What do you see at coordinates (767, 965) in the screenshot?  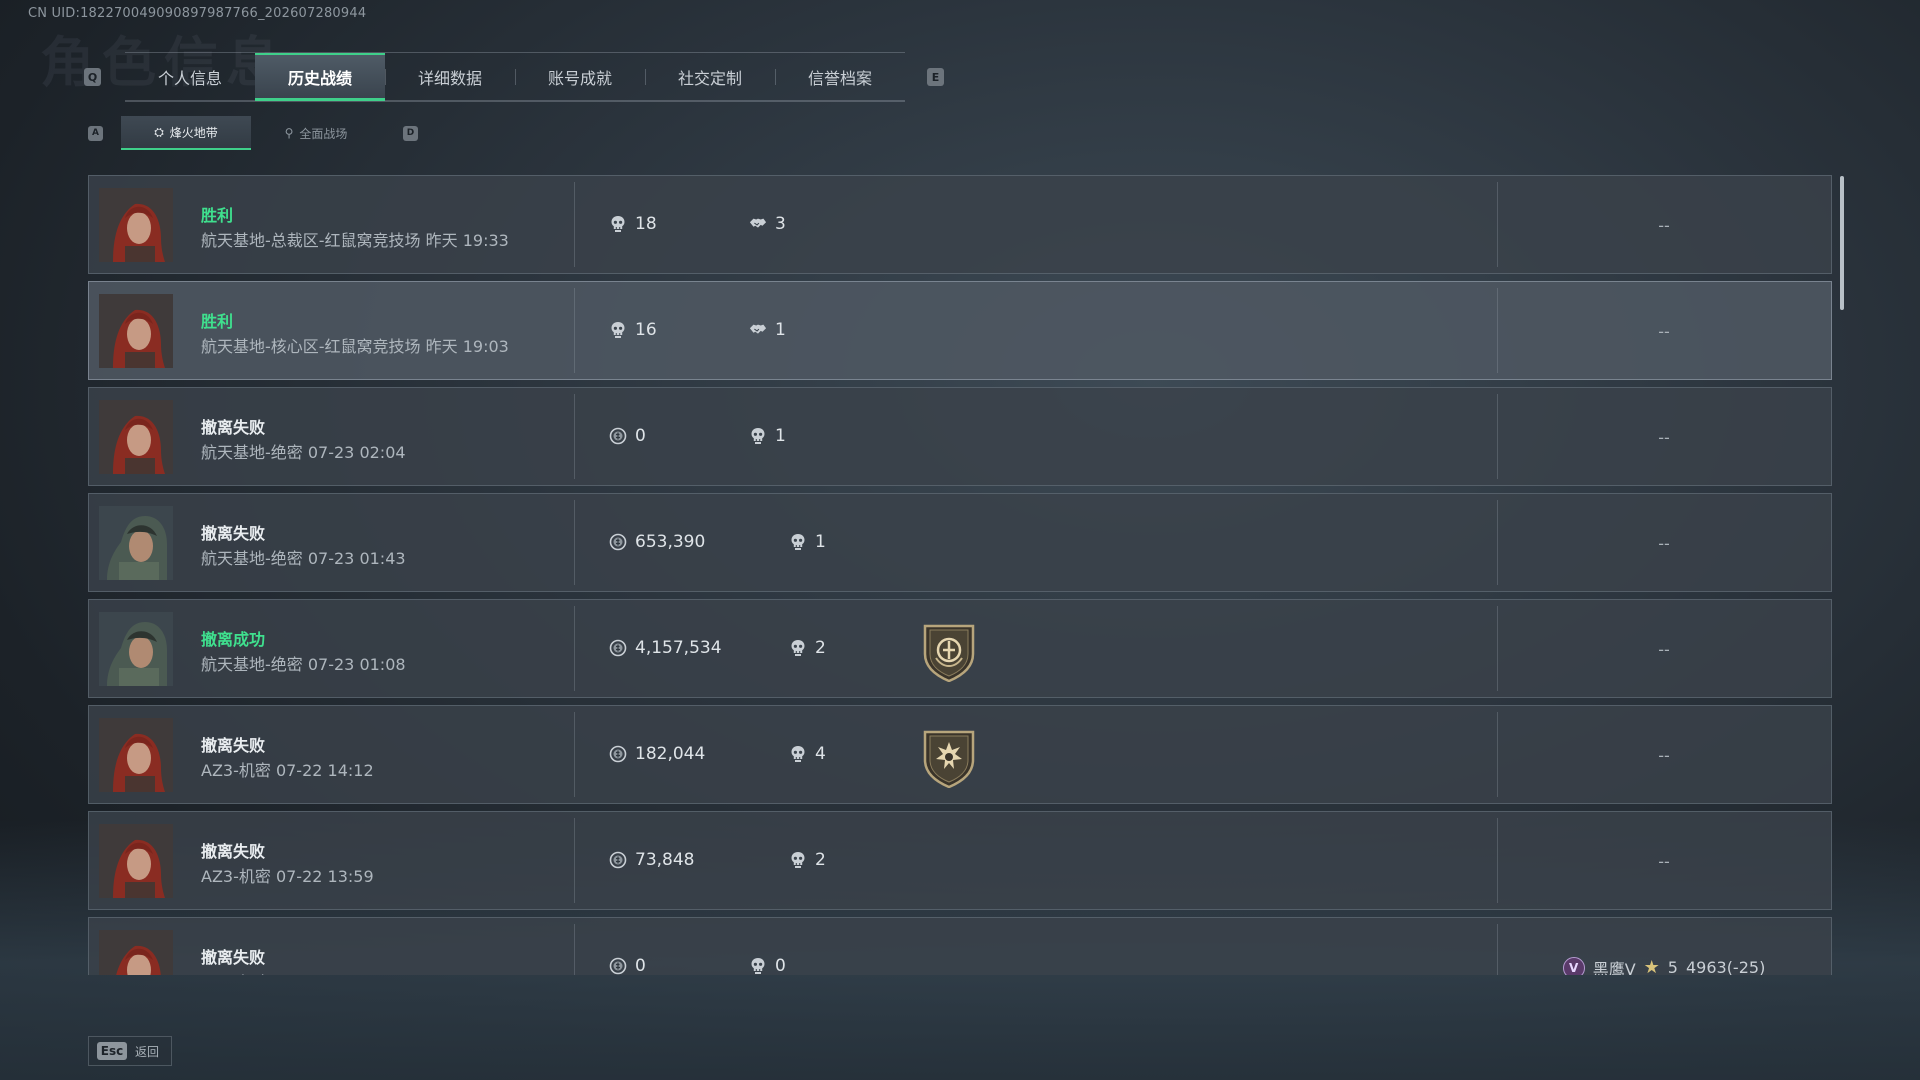 I see `secondary-stat: 0` at bounding box center [767, 965].